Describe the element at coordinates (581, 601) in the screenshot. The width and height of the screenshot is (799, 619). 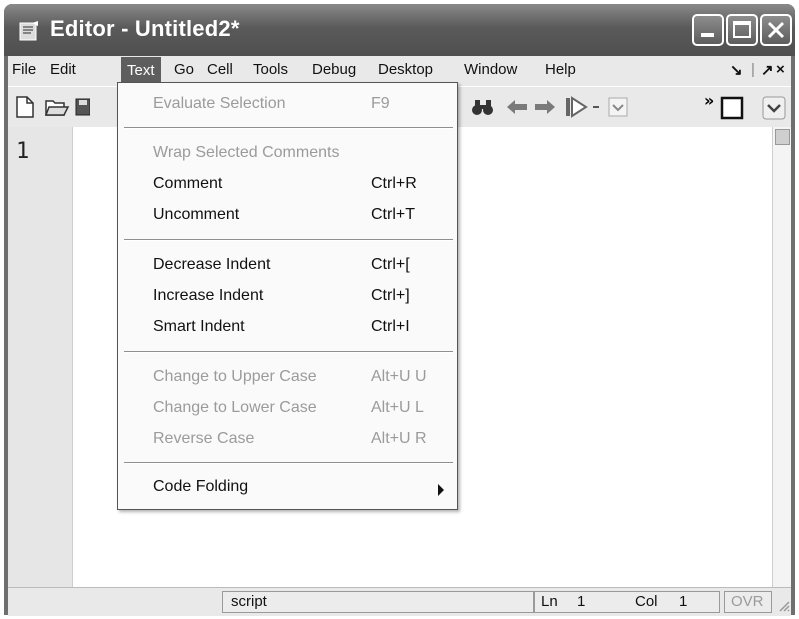
I see `ln-value: 1` at that location.